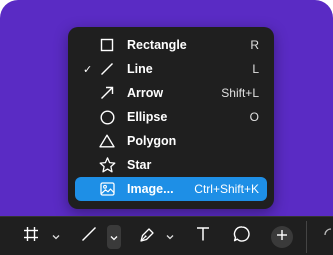  What do you see at coordinates (226, 189) in the screenshot?
I see `menu-item-shortcut: Ctrl+Shift+K` at bounding box center [226, 189].